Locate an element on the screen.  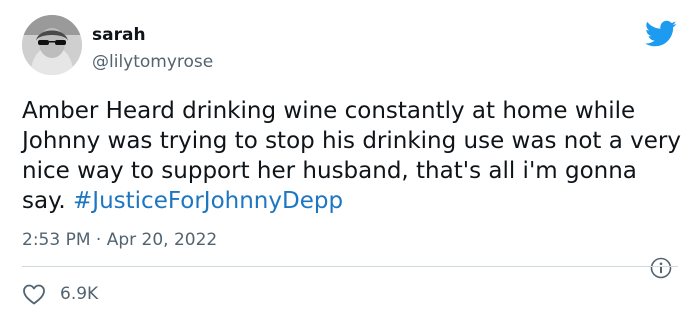
twitter-bird-icon is located at coordinates (661, 34).